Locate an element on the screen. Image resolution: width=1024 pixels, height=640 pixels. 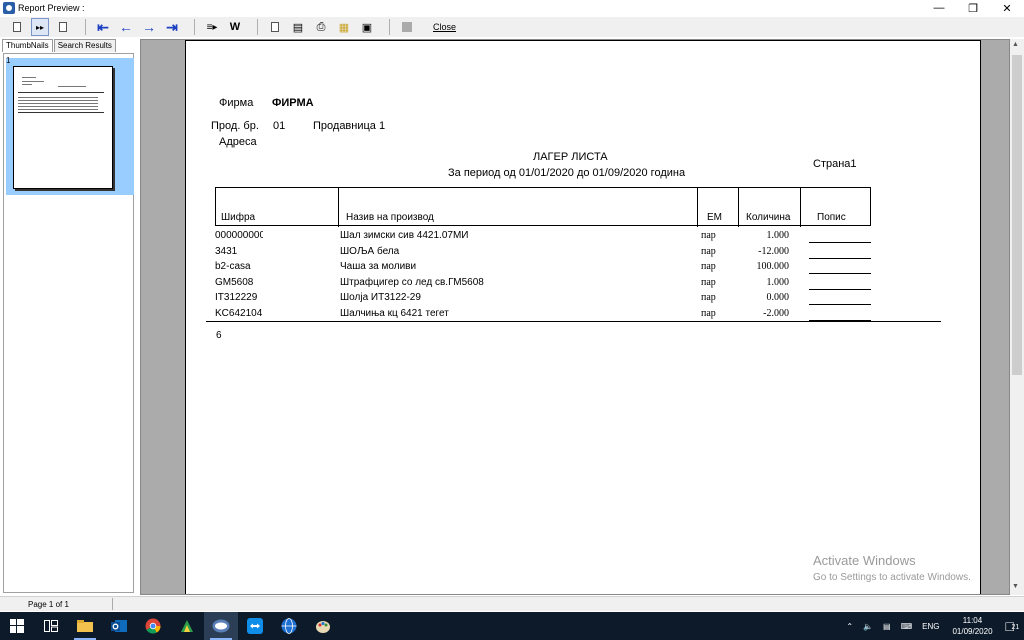
save-icon: ▣ is located at coordinates (367, 27).